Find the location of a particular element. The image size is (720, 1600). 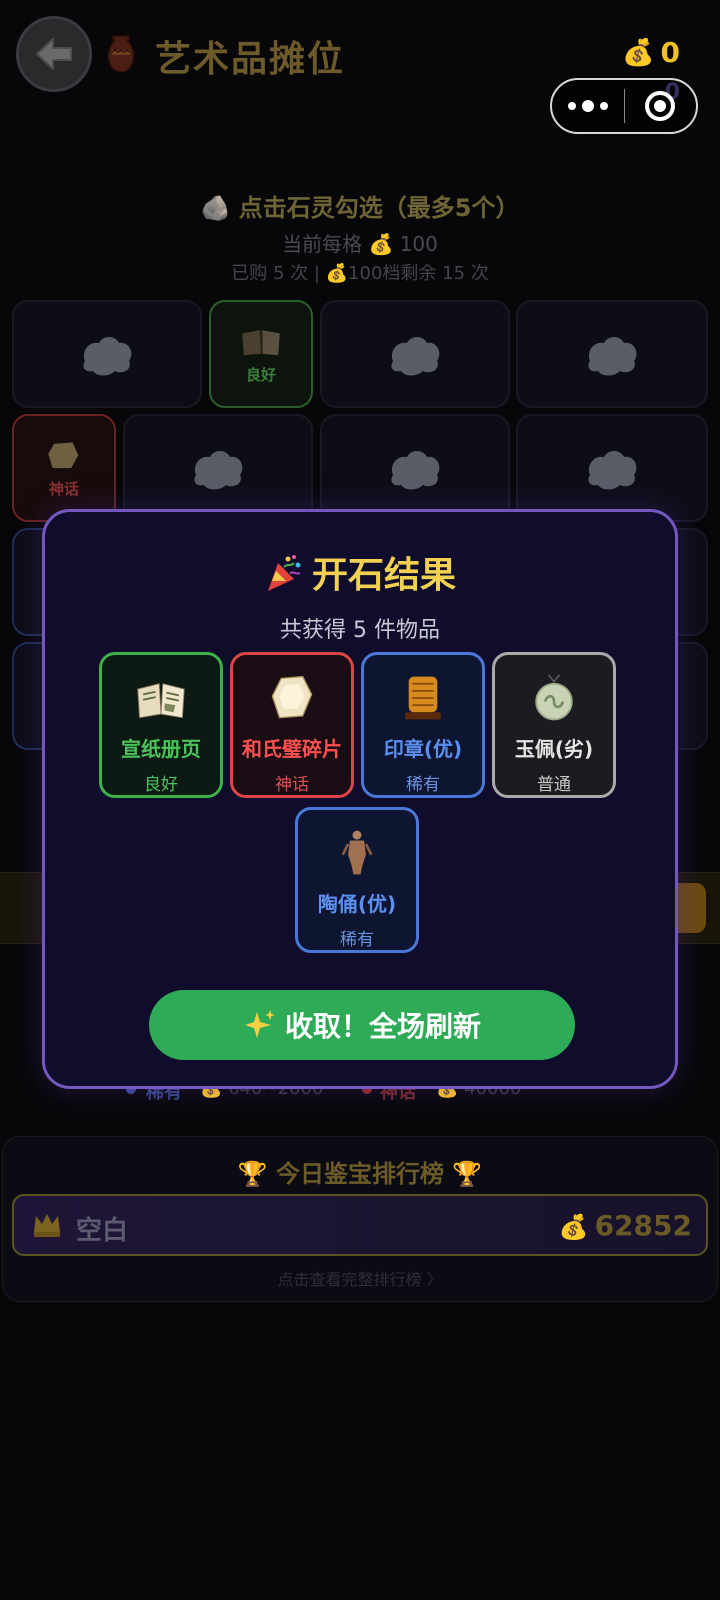

item-rarity: 神话 is located at coordinates (292, 785).